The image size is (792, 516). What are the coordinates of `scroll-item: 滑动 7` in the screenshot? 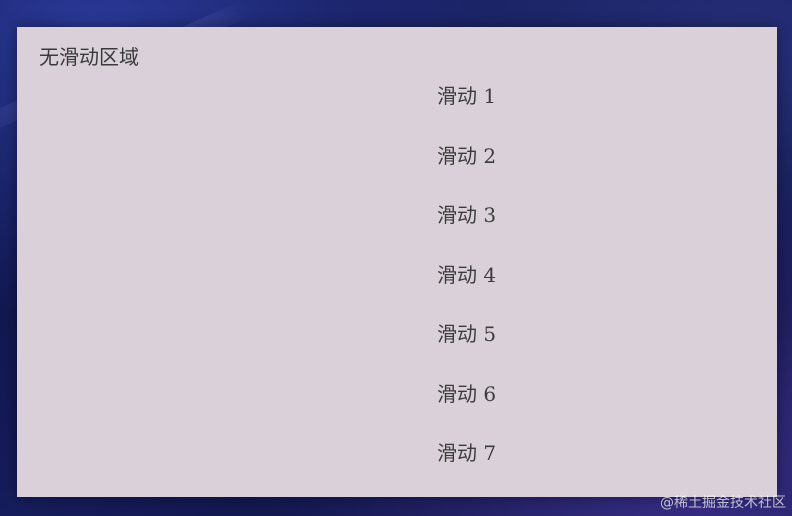 It's located at (467, 453).